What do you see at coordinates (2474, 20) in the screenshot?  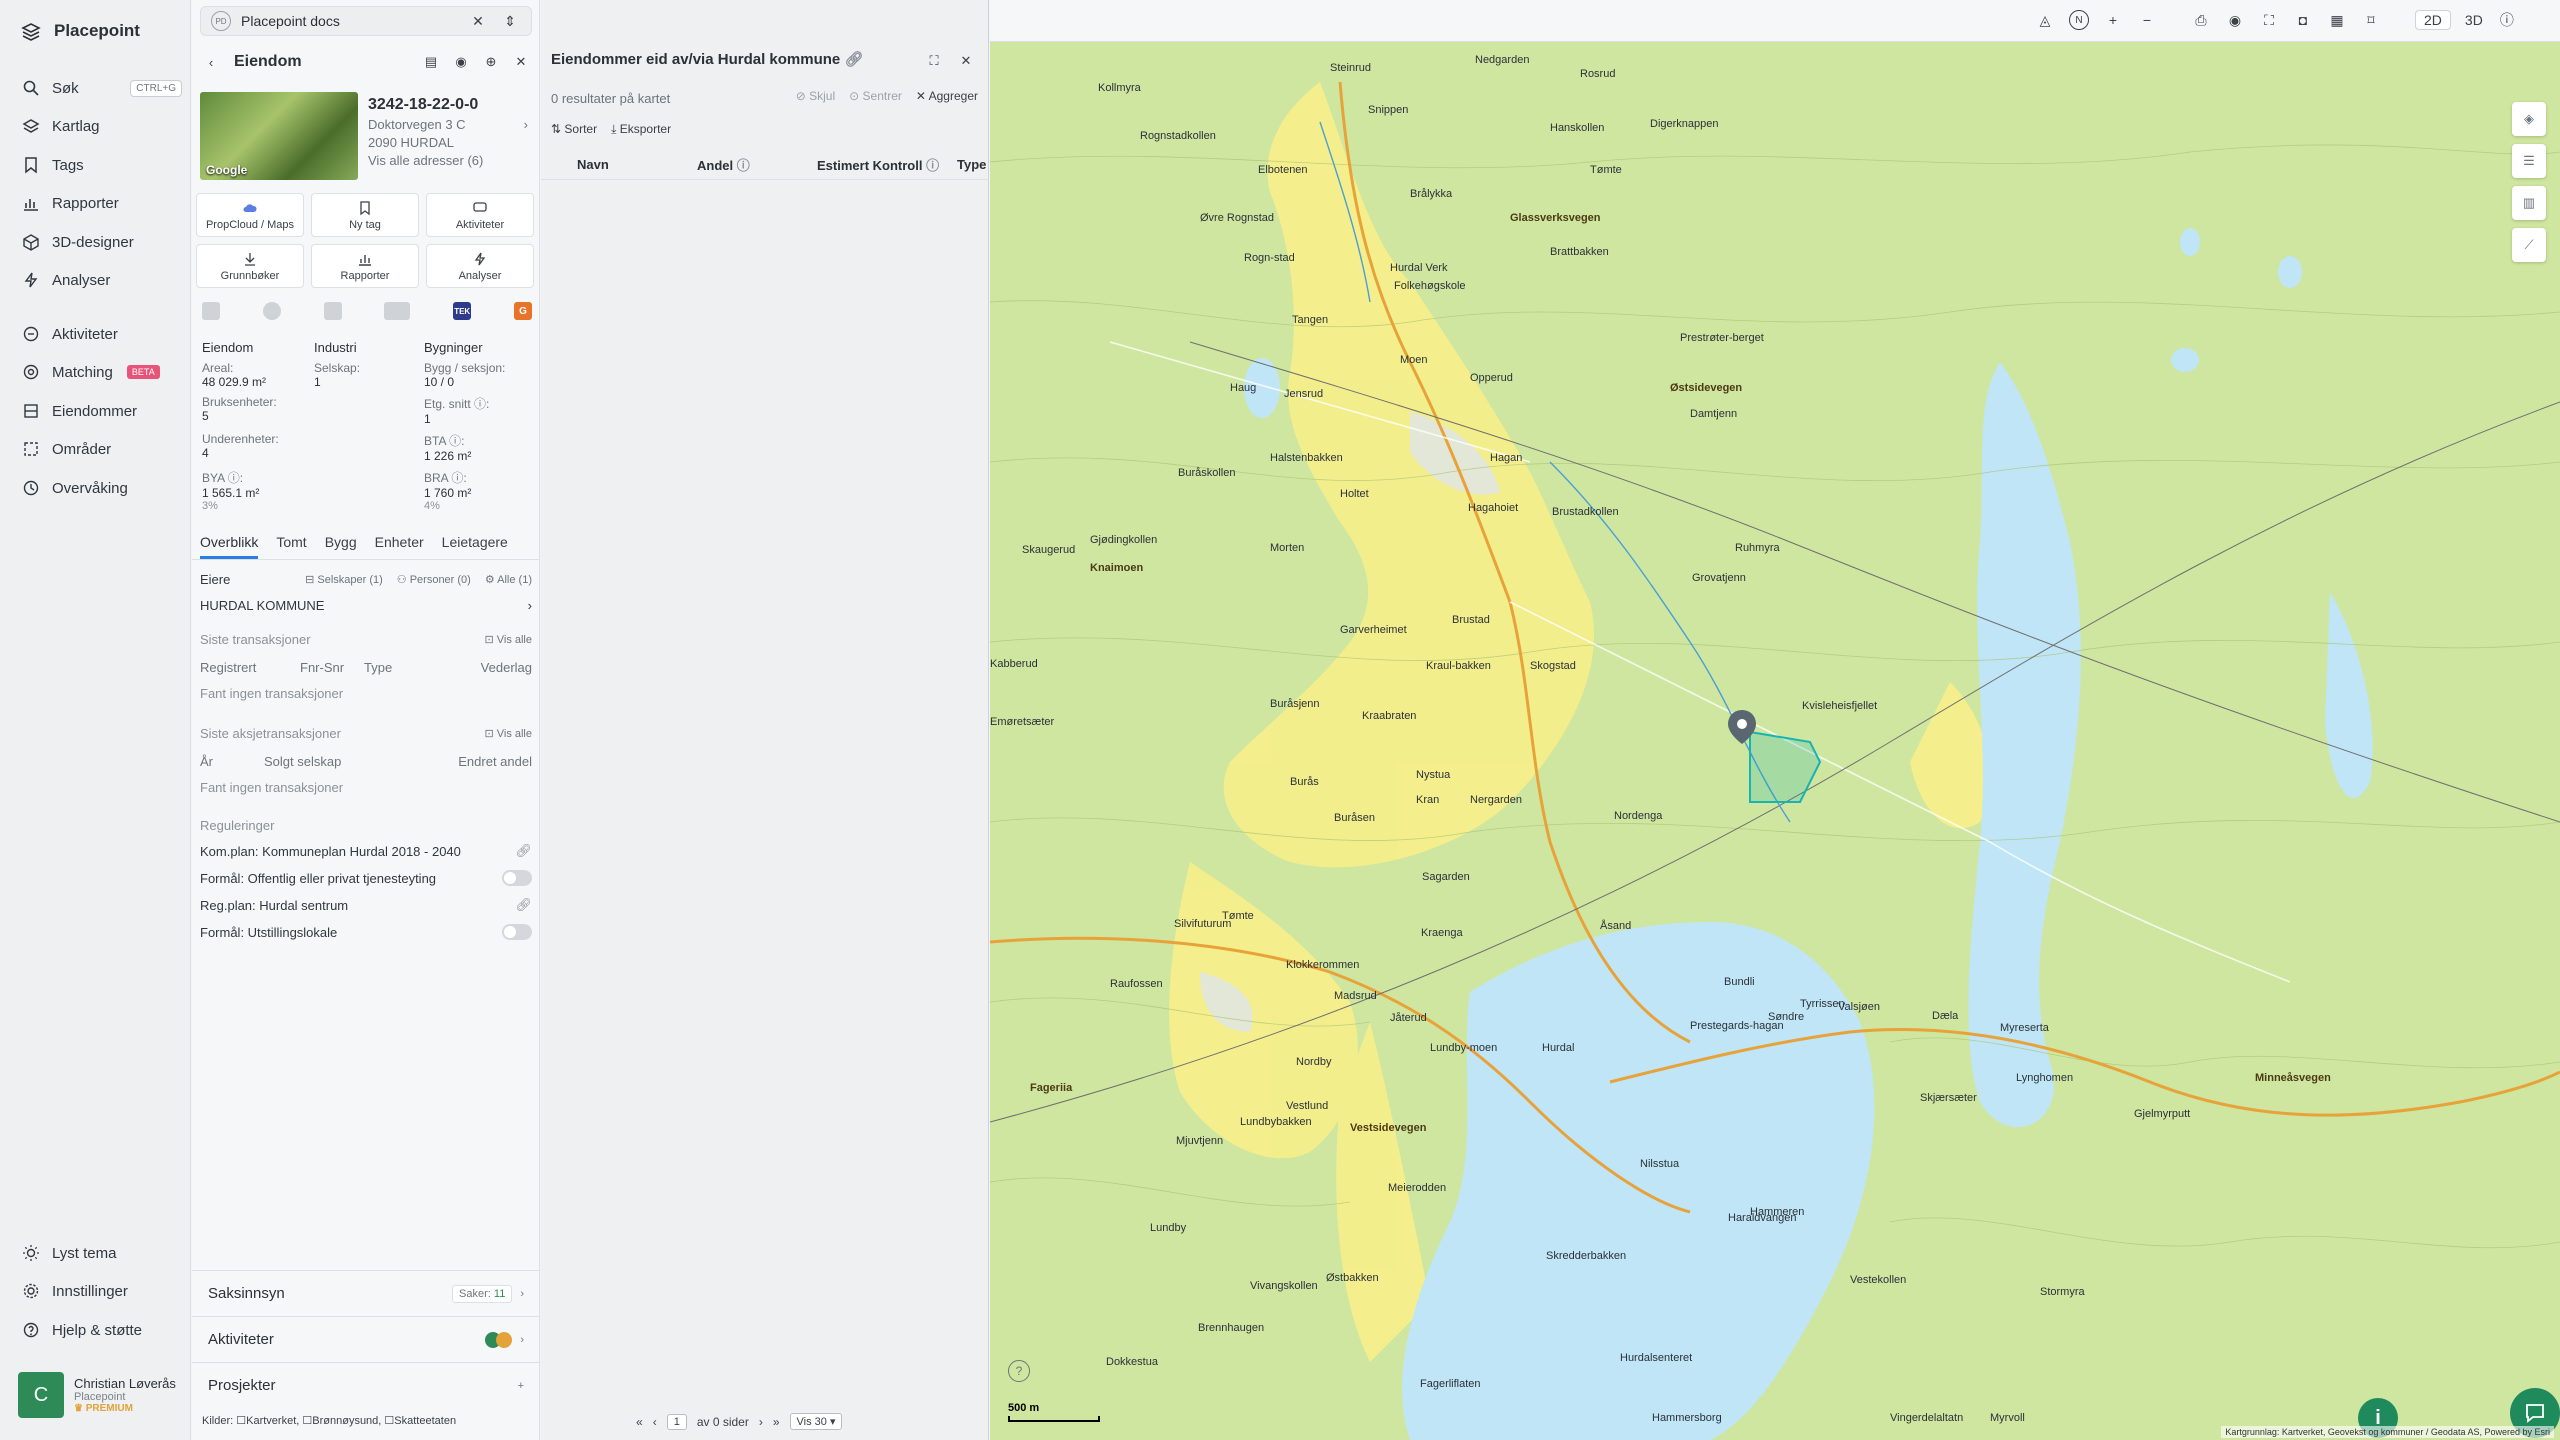 I see `mode-3d-button: 3D` at bounding box center [2474, 20].